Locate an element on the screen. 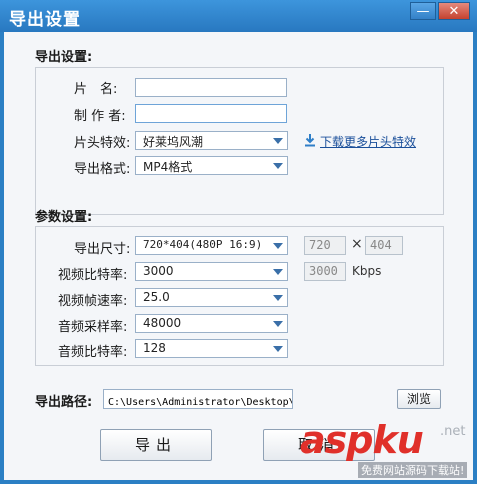 The height and width of the screenshot is (484, 477). intro-effect-label: 片头特效: is located at coordinates (102, 143).